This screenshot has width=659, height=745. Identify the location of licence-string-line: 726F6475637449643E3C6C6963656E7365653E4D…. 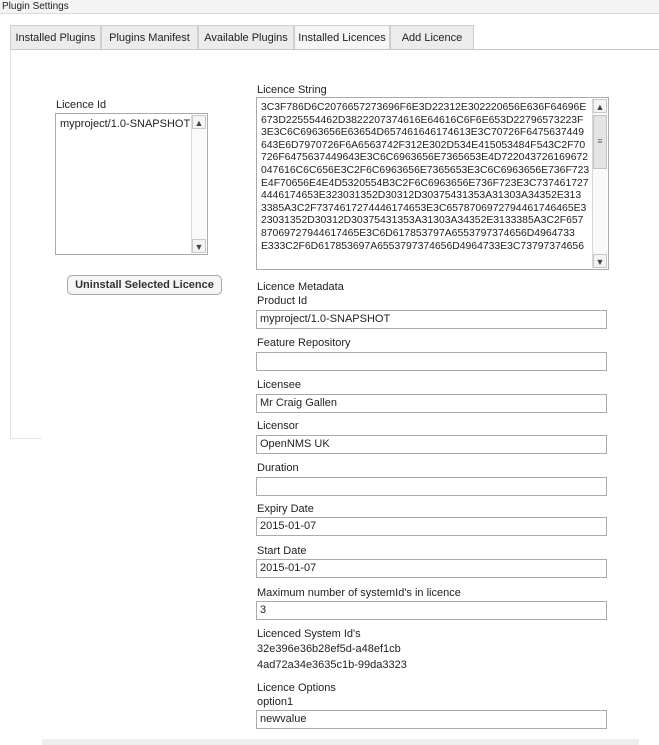
(425, 158).